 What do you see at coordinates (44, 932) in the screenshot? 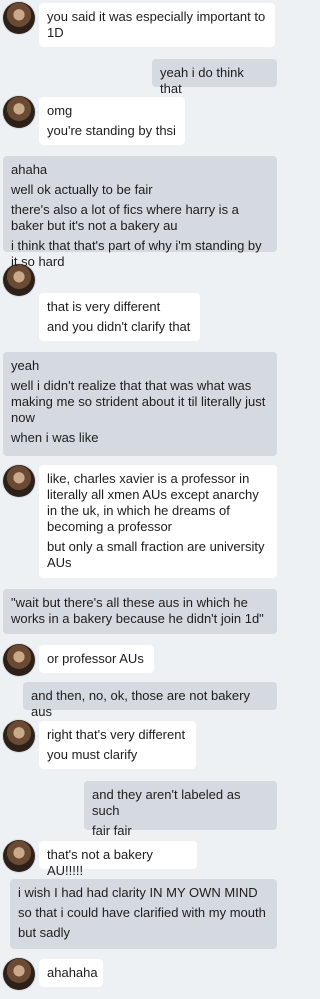
I see `message-text: but sadly` at bounding box center [44, 932].